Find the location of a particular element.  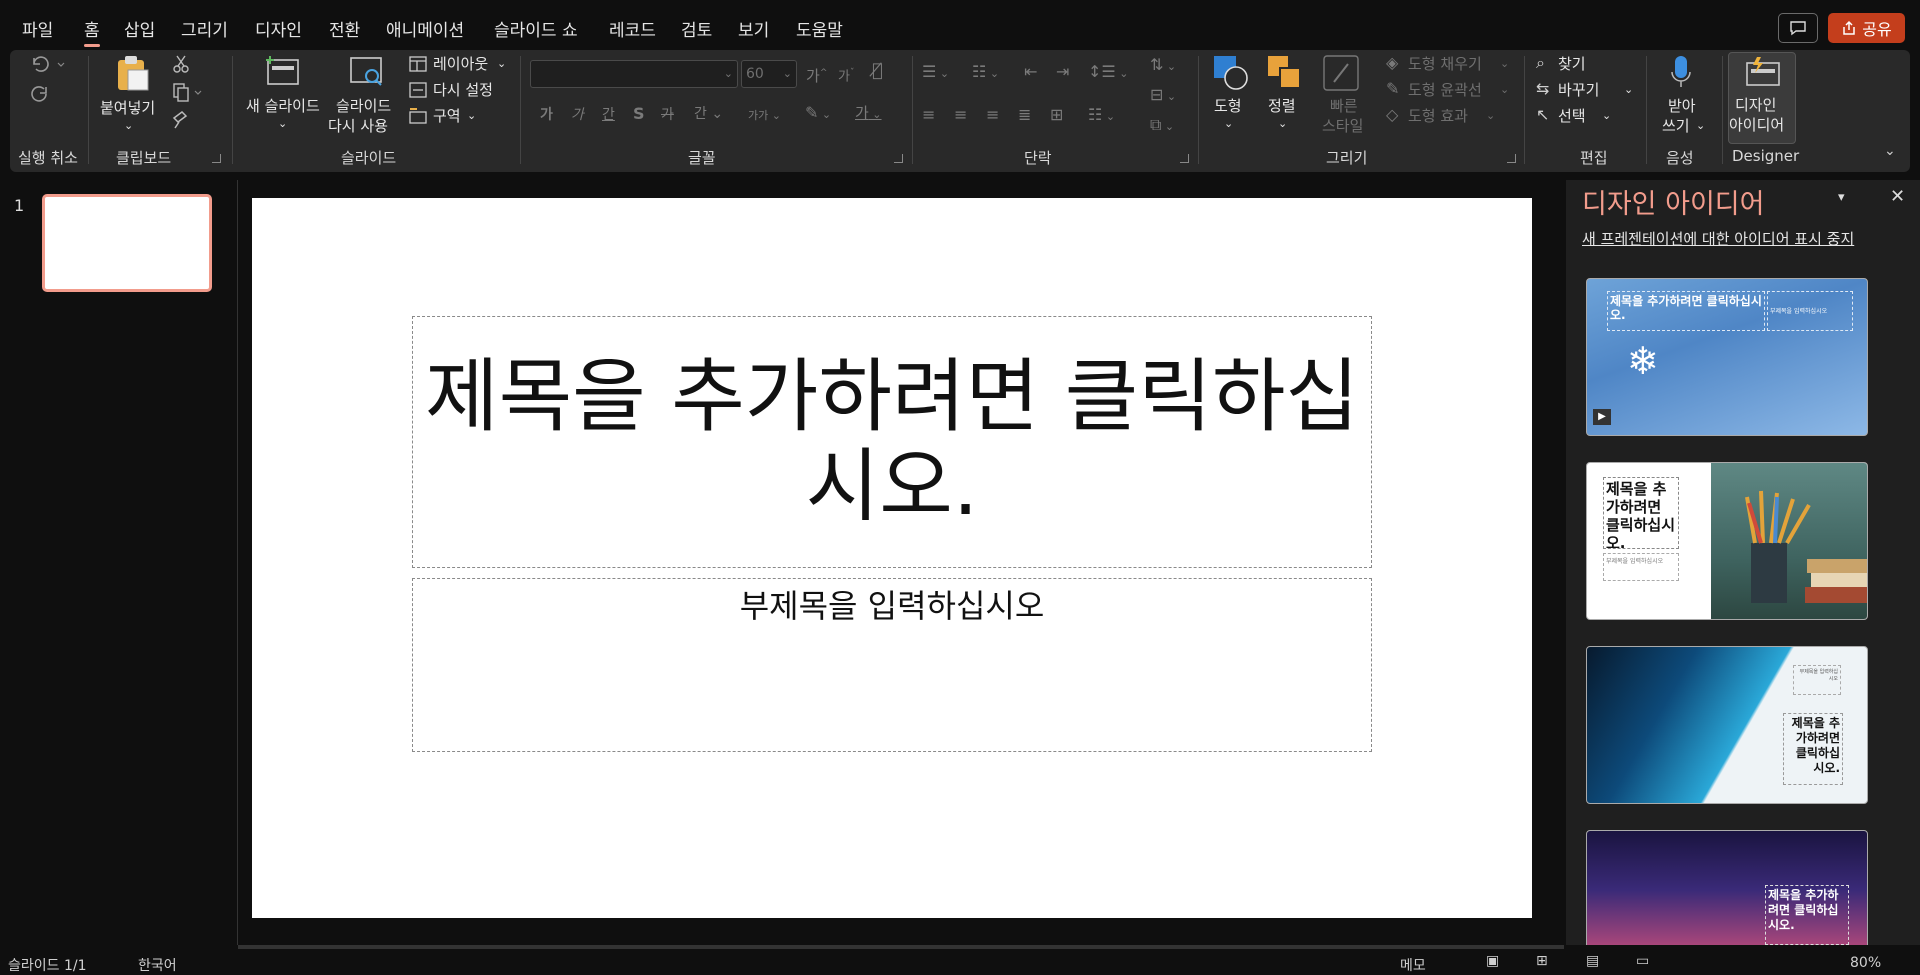

line-spacing-icon: ↕☰ ⌄ is located at coordinates (1108, 73).